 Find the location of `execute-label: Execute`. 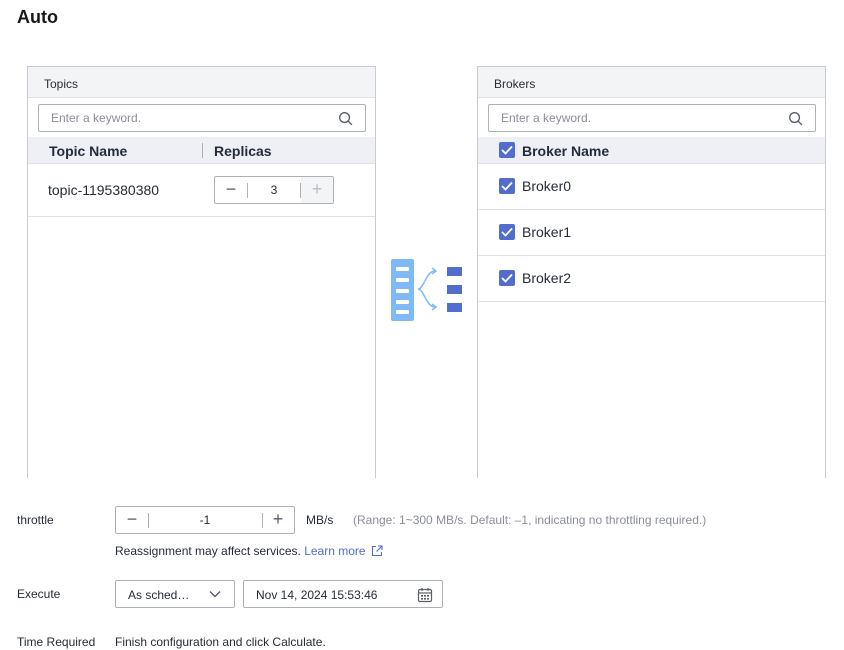

execute-label: Execute is located at coordinates (39, 594).